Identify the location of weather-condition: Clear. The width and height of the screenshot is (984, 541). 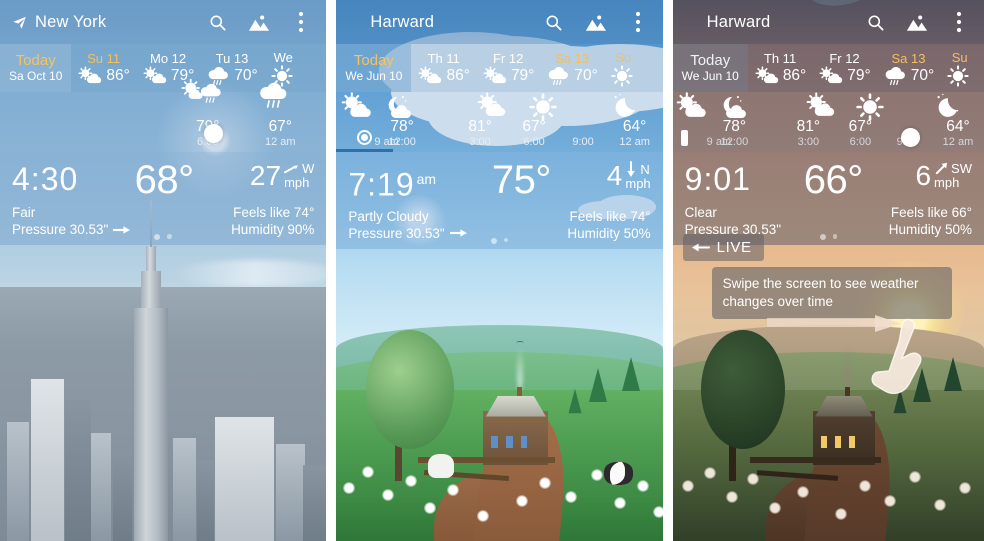
(700, 212).